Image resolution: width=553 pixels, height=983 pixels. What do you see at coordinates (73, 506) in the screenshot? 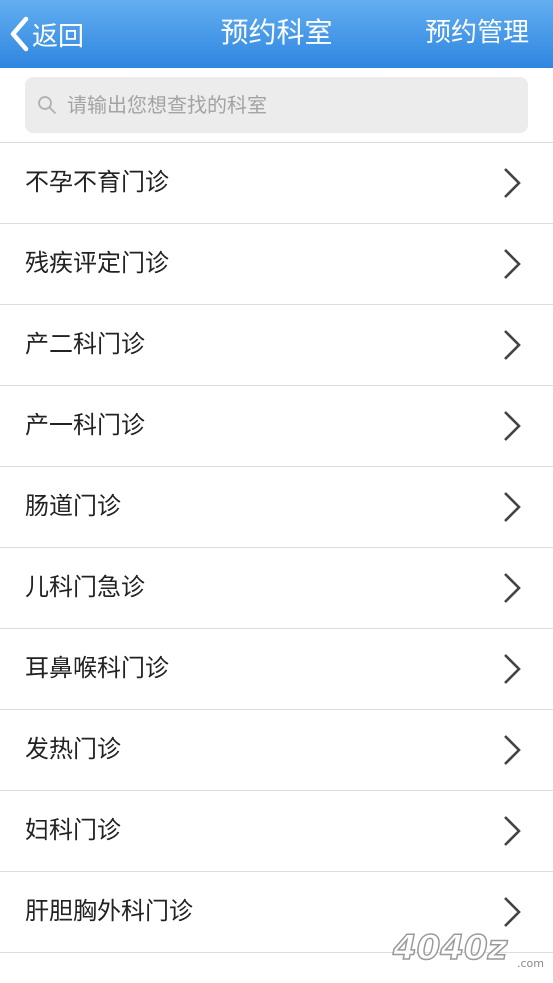
I see `department-label: 肠道门诊` at bounding box center [73, 506].